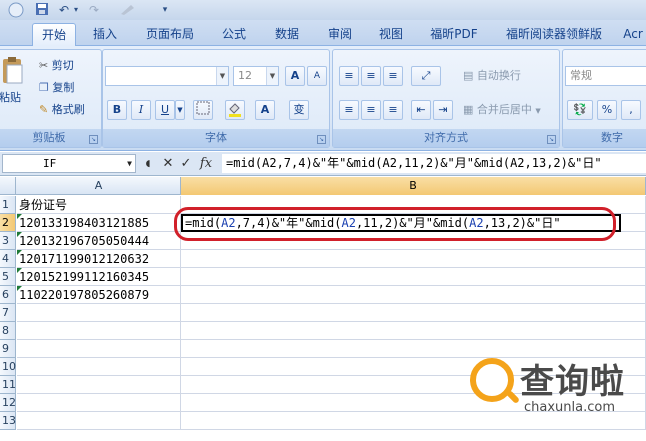  What do you see at coordinates (42, 10) in the screenshot?
I see `save-icon` at bounding box center [42, 10].